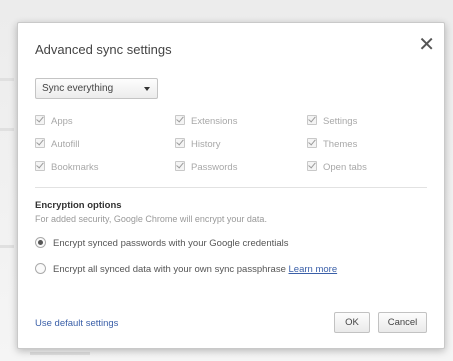  Describe the element at coordinates (402, 322) in the screenshot. I see `cancel-button: Cancel` at that location.